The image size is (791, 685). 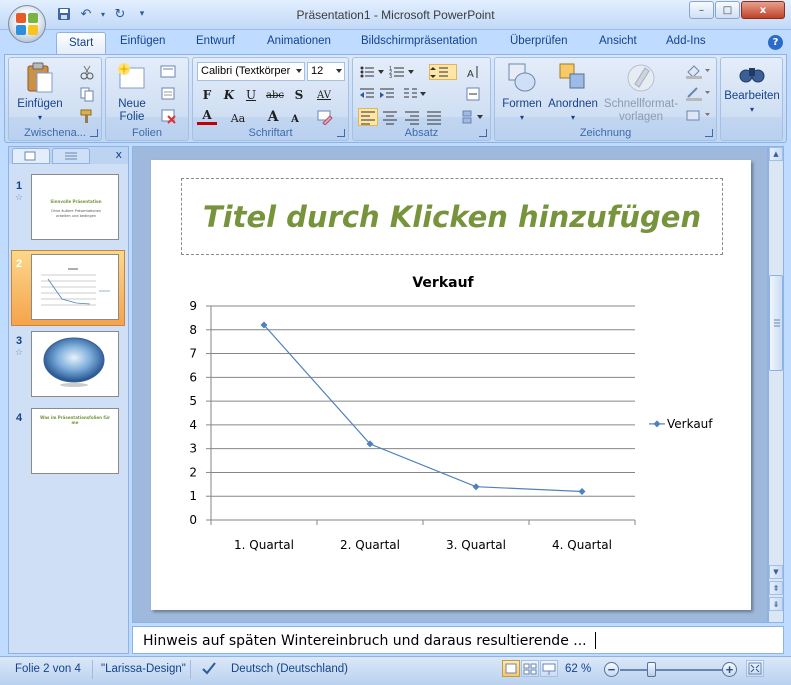 I want to click on title-placeholder: Titel durch Klicken hinzufügen, so click(x=452, y=216).